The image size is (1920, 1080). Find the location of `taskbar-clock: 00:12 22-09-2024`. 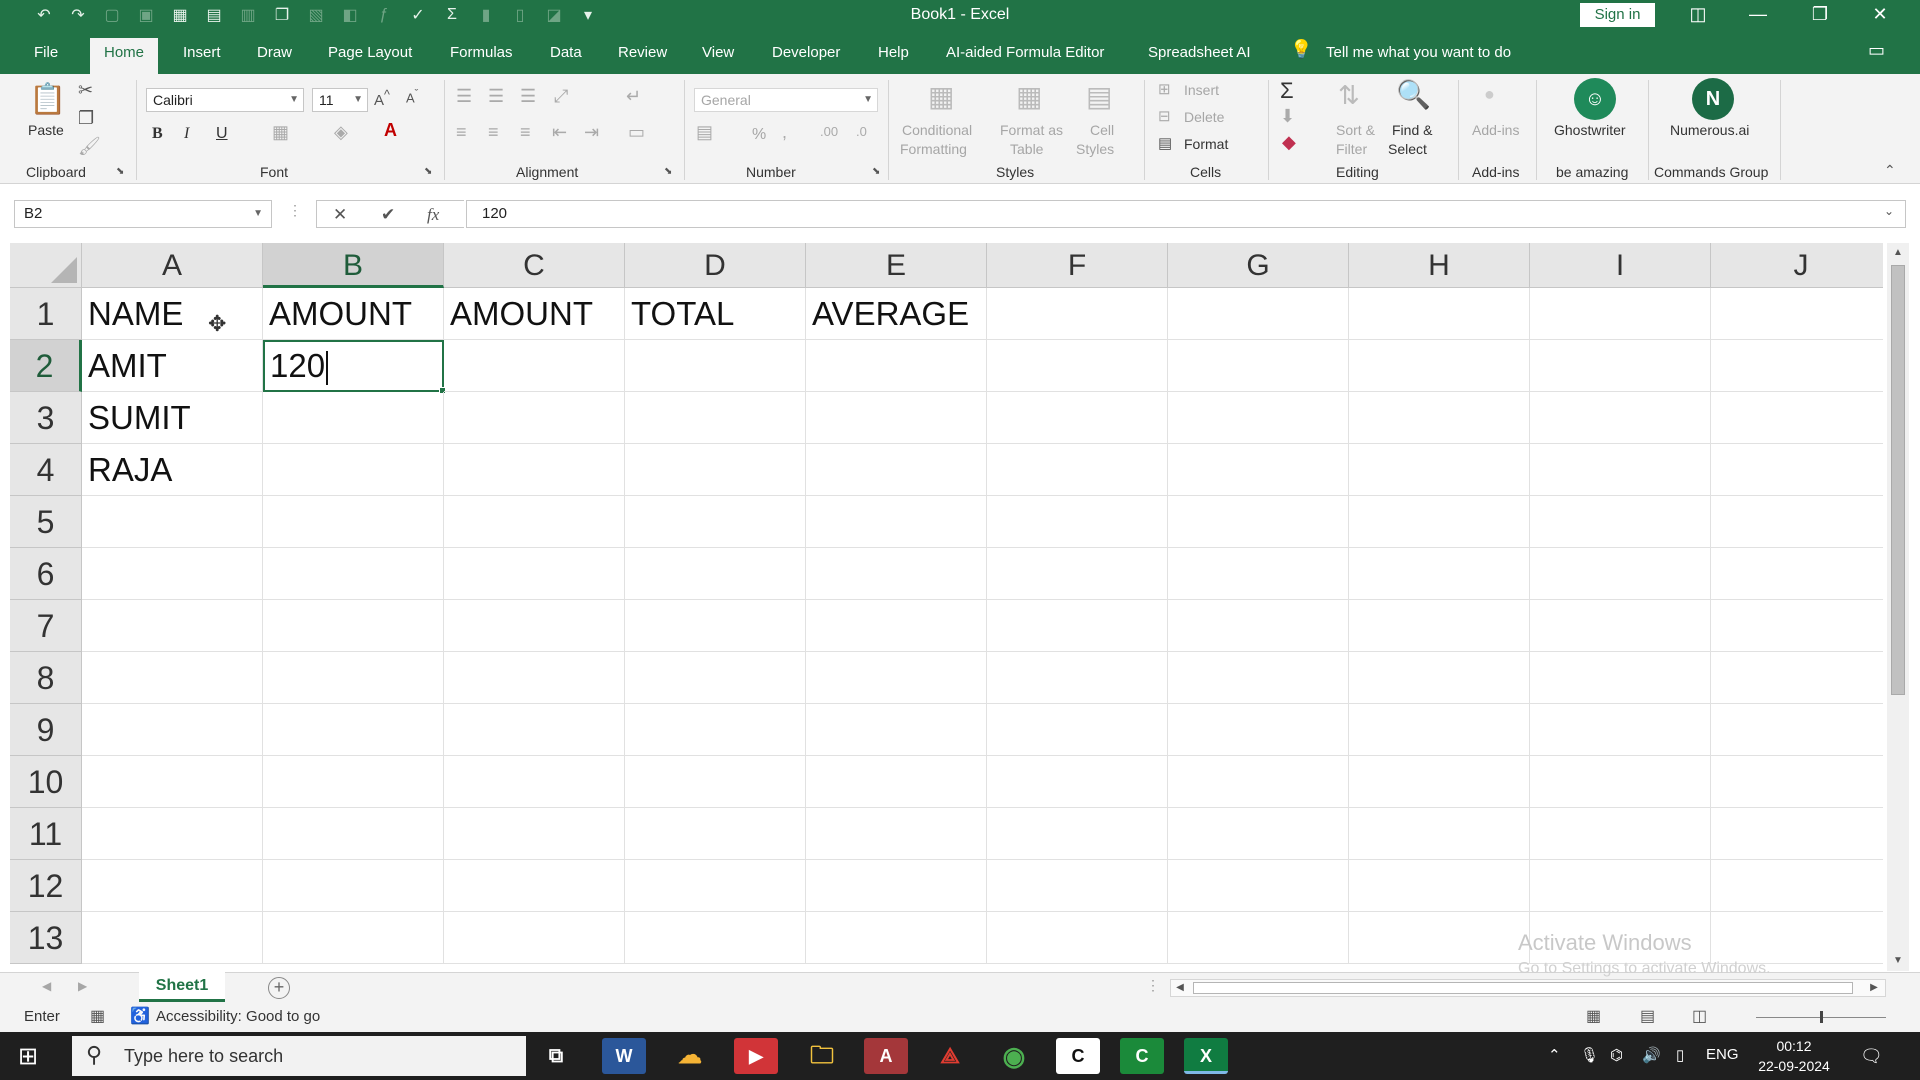

taskbar-clock: 00:12 22-09-2024 is located at coordinates (1794, 1056).